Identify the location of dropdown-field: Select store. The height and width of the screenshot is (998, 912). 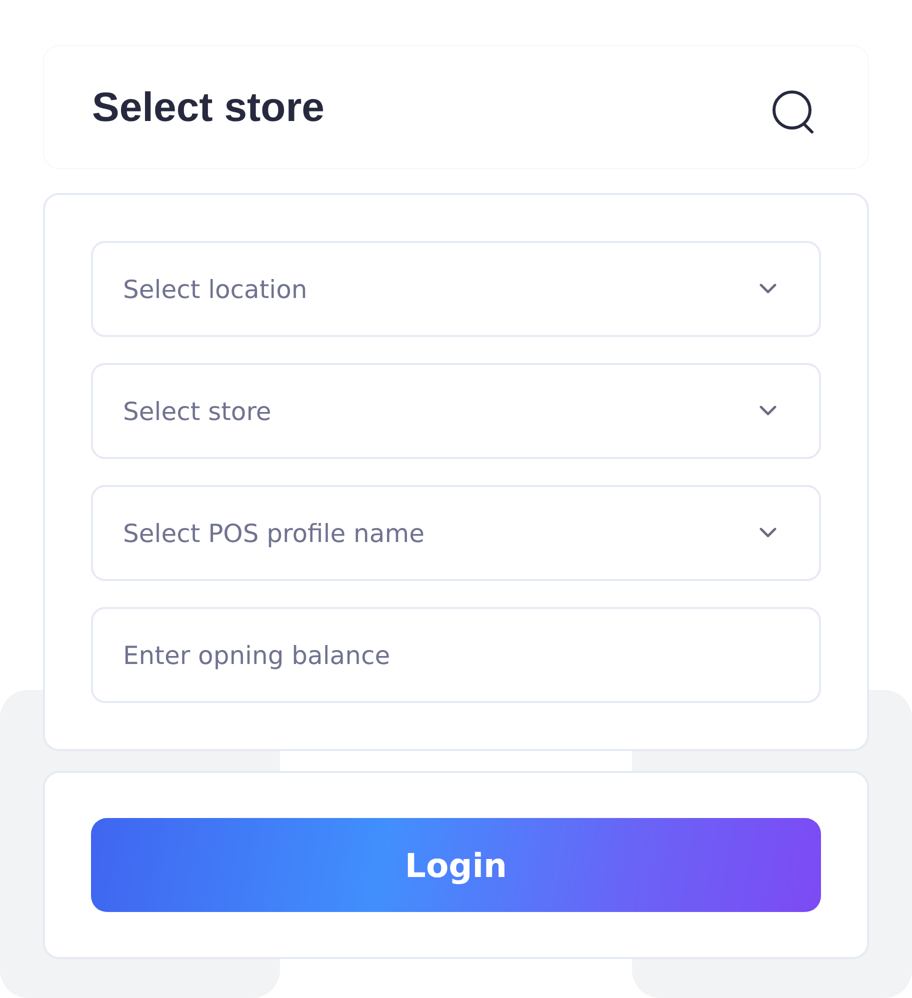
(456, 411).